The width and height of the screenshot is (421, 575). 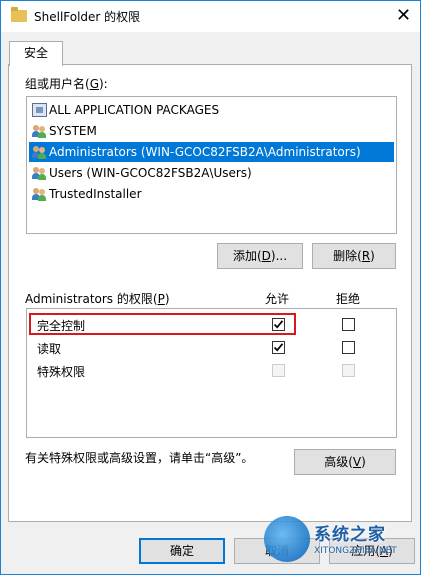 What do you see at coordinates (348, 299) in the screenshot?
I see `deny-column-header: 拒绝` at bounding box center [348, 299].